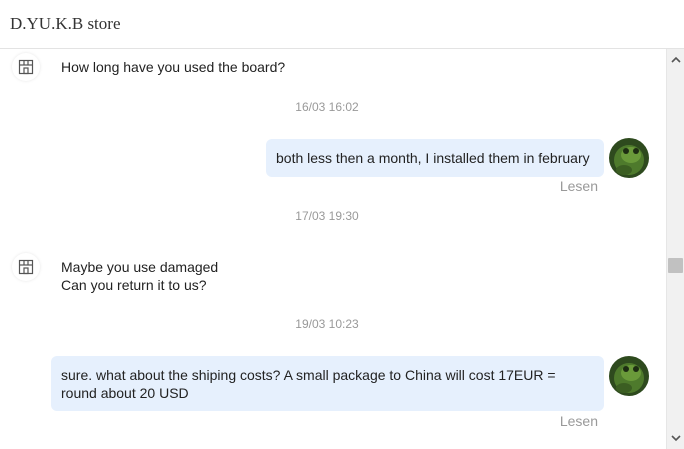 The image size is (684, 449). What do you see at coordinates (342, 24) in the screenshot?
I see `chat-header: D.YU.K.B store` at bounding box center [342, 24].